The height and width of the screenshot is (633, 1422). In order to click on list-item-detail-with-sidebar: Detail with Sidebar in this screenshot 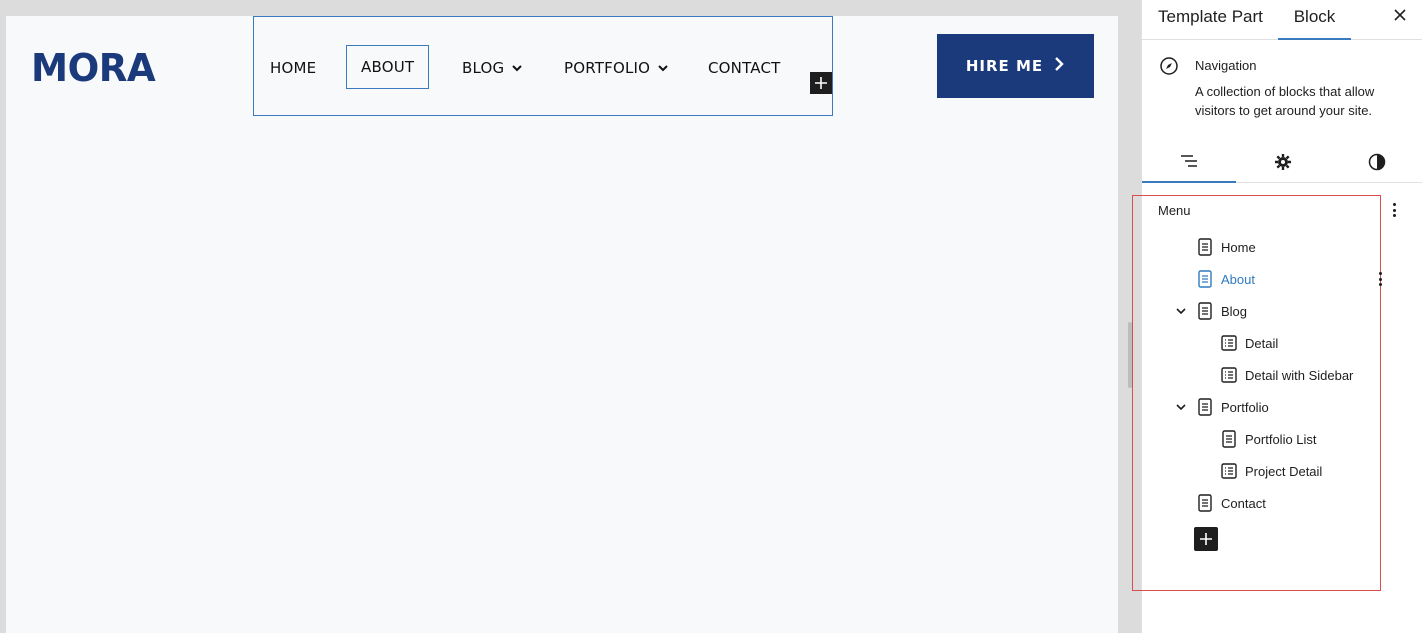, I will do `click(1287, 375)`.